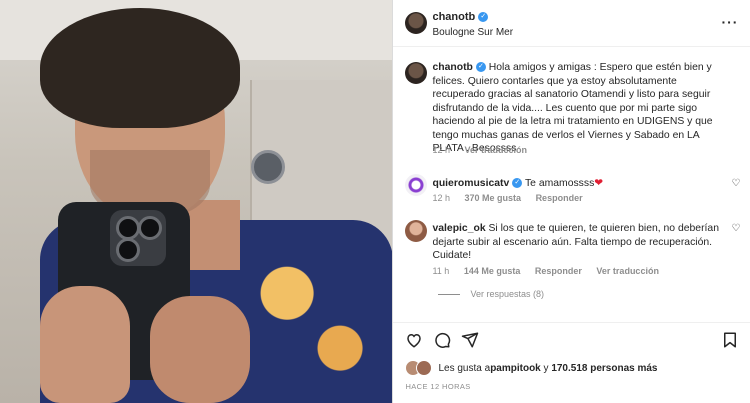 The height and width of the screenshot is (403, 750). I want to click on bookmark-icon, so click(730, 340).